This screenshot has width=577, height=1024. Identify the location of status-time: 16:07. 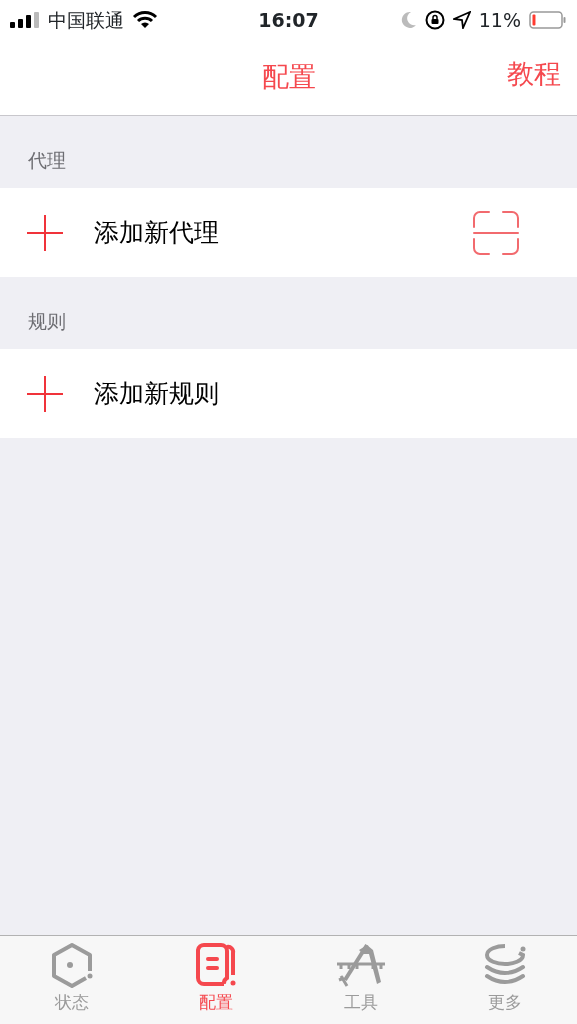
(288, 20).